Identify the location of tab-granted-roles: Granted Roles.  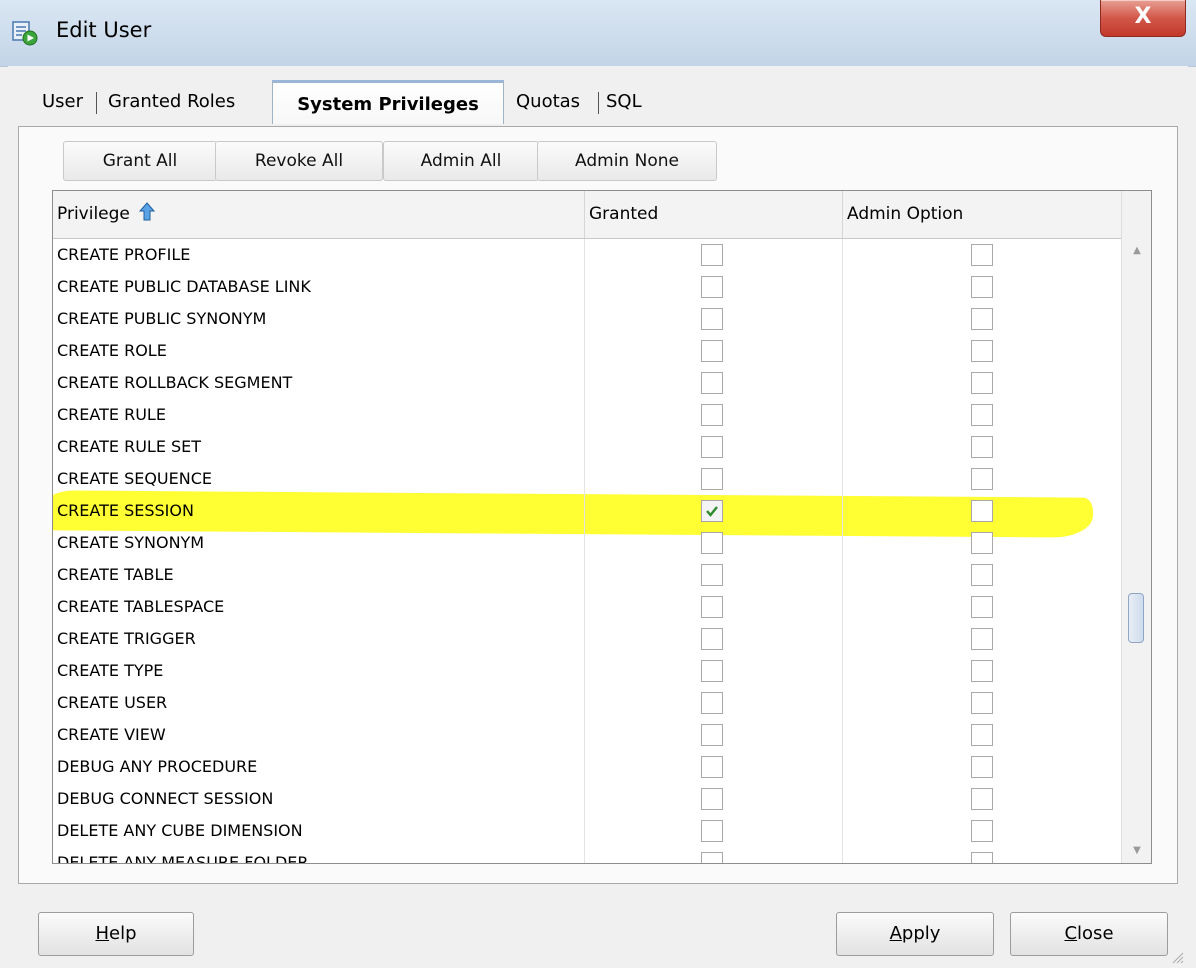
(171, 102).